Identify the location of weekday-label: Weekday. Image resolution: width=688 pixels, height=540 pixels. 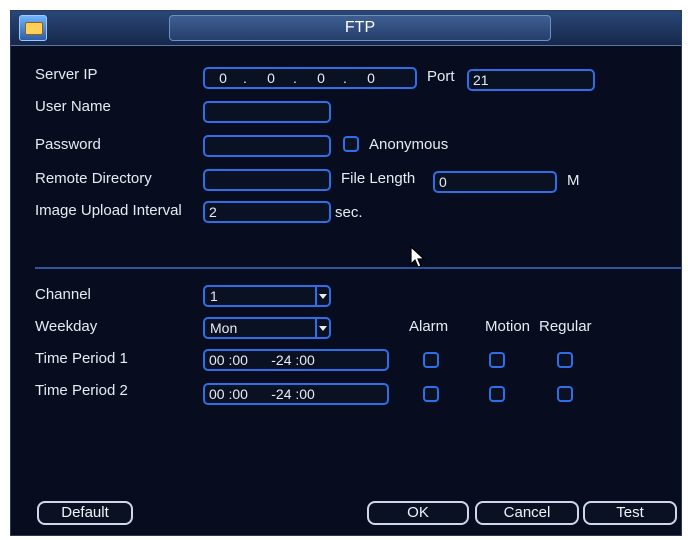
(66, 326).